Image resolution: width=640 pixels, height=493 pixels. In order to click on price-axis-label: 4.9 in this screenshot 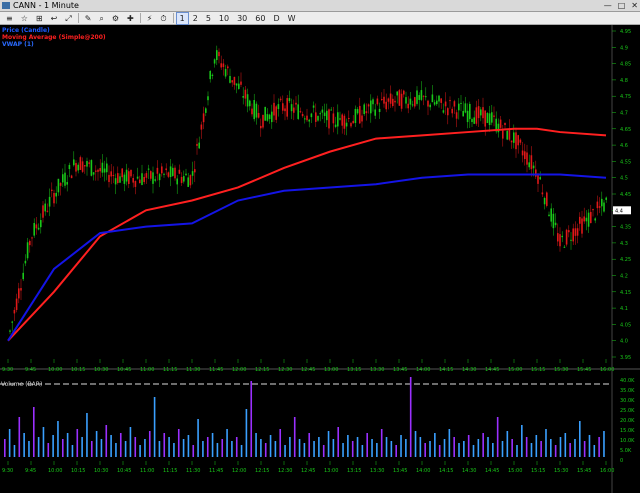, I will do `click(624, 48)`.